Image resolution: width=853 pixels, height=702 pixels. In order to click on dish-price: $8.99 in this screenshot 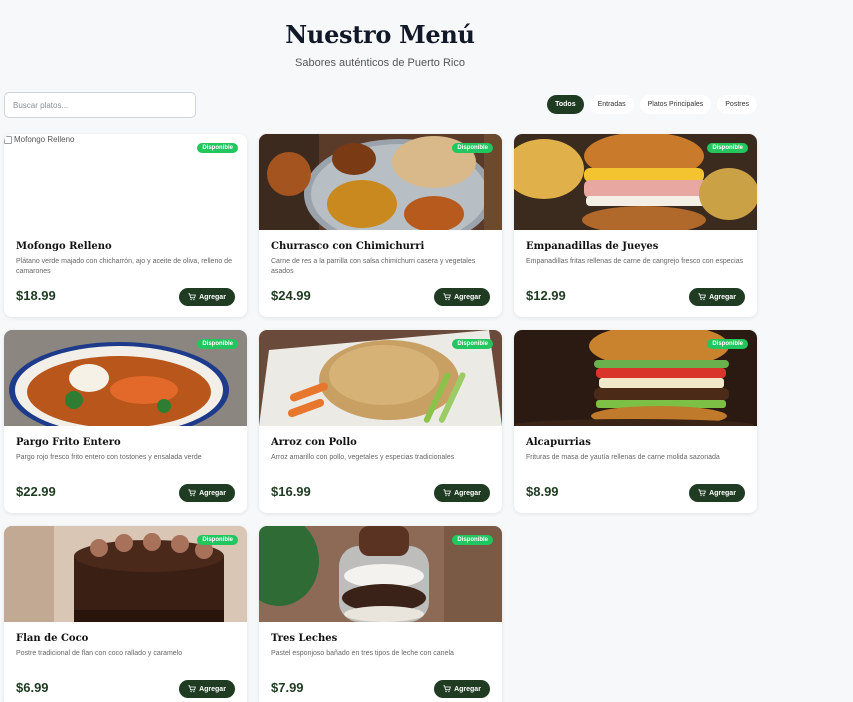, I will do `click(542, 491)`.